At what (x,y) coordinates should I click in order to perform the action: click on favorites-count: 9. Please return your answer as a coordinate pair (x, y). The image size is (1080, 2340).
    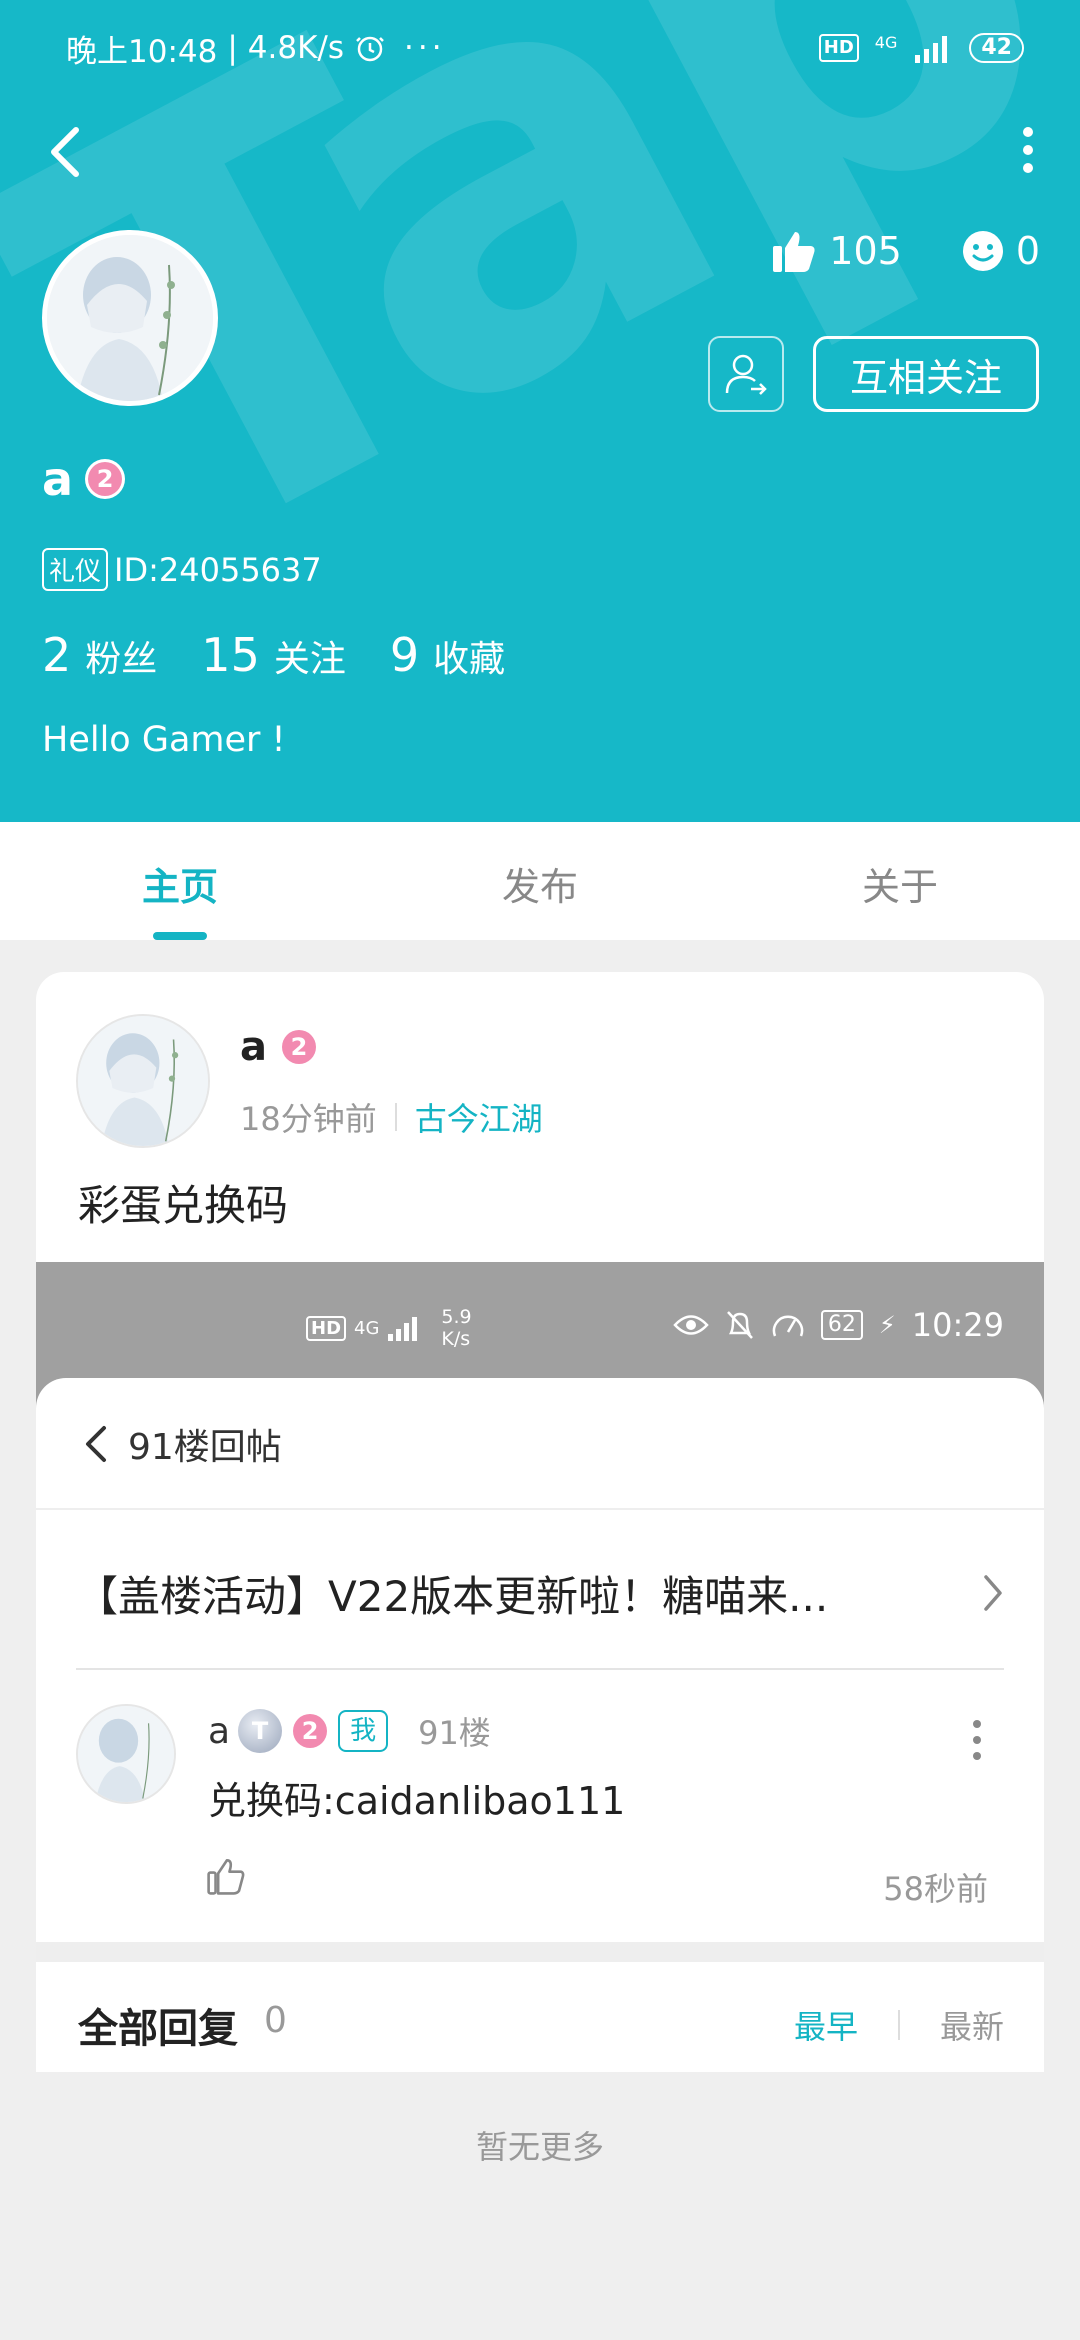
    Looking at the image, I should click on (404, 655).